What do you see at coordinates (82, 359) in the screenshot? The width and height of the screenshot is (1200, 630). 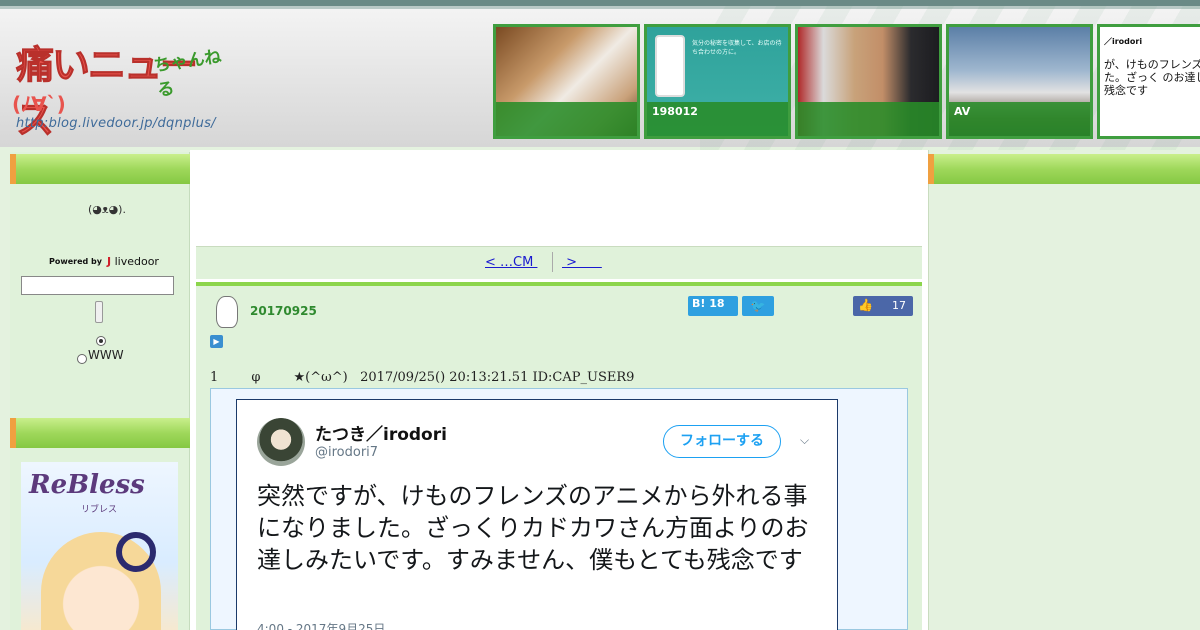 I see `radio-www` at bounding box center [82, 359].